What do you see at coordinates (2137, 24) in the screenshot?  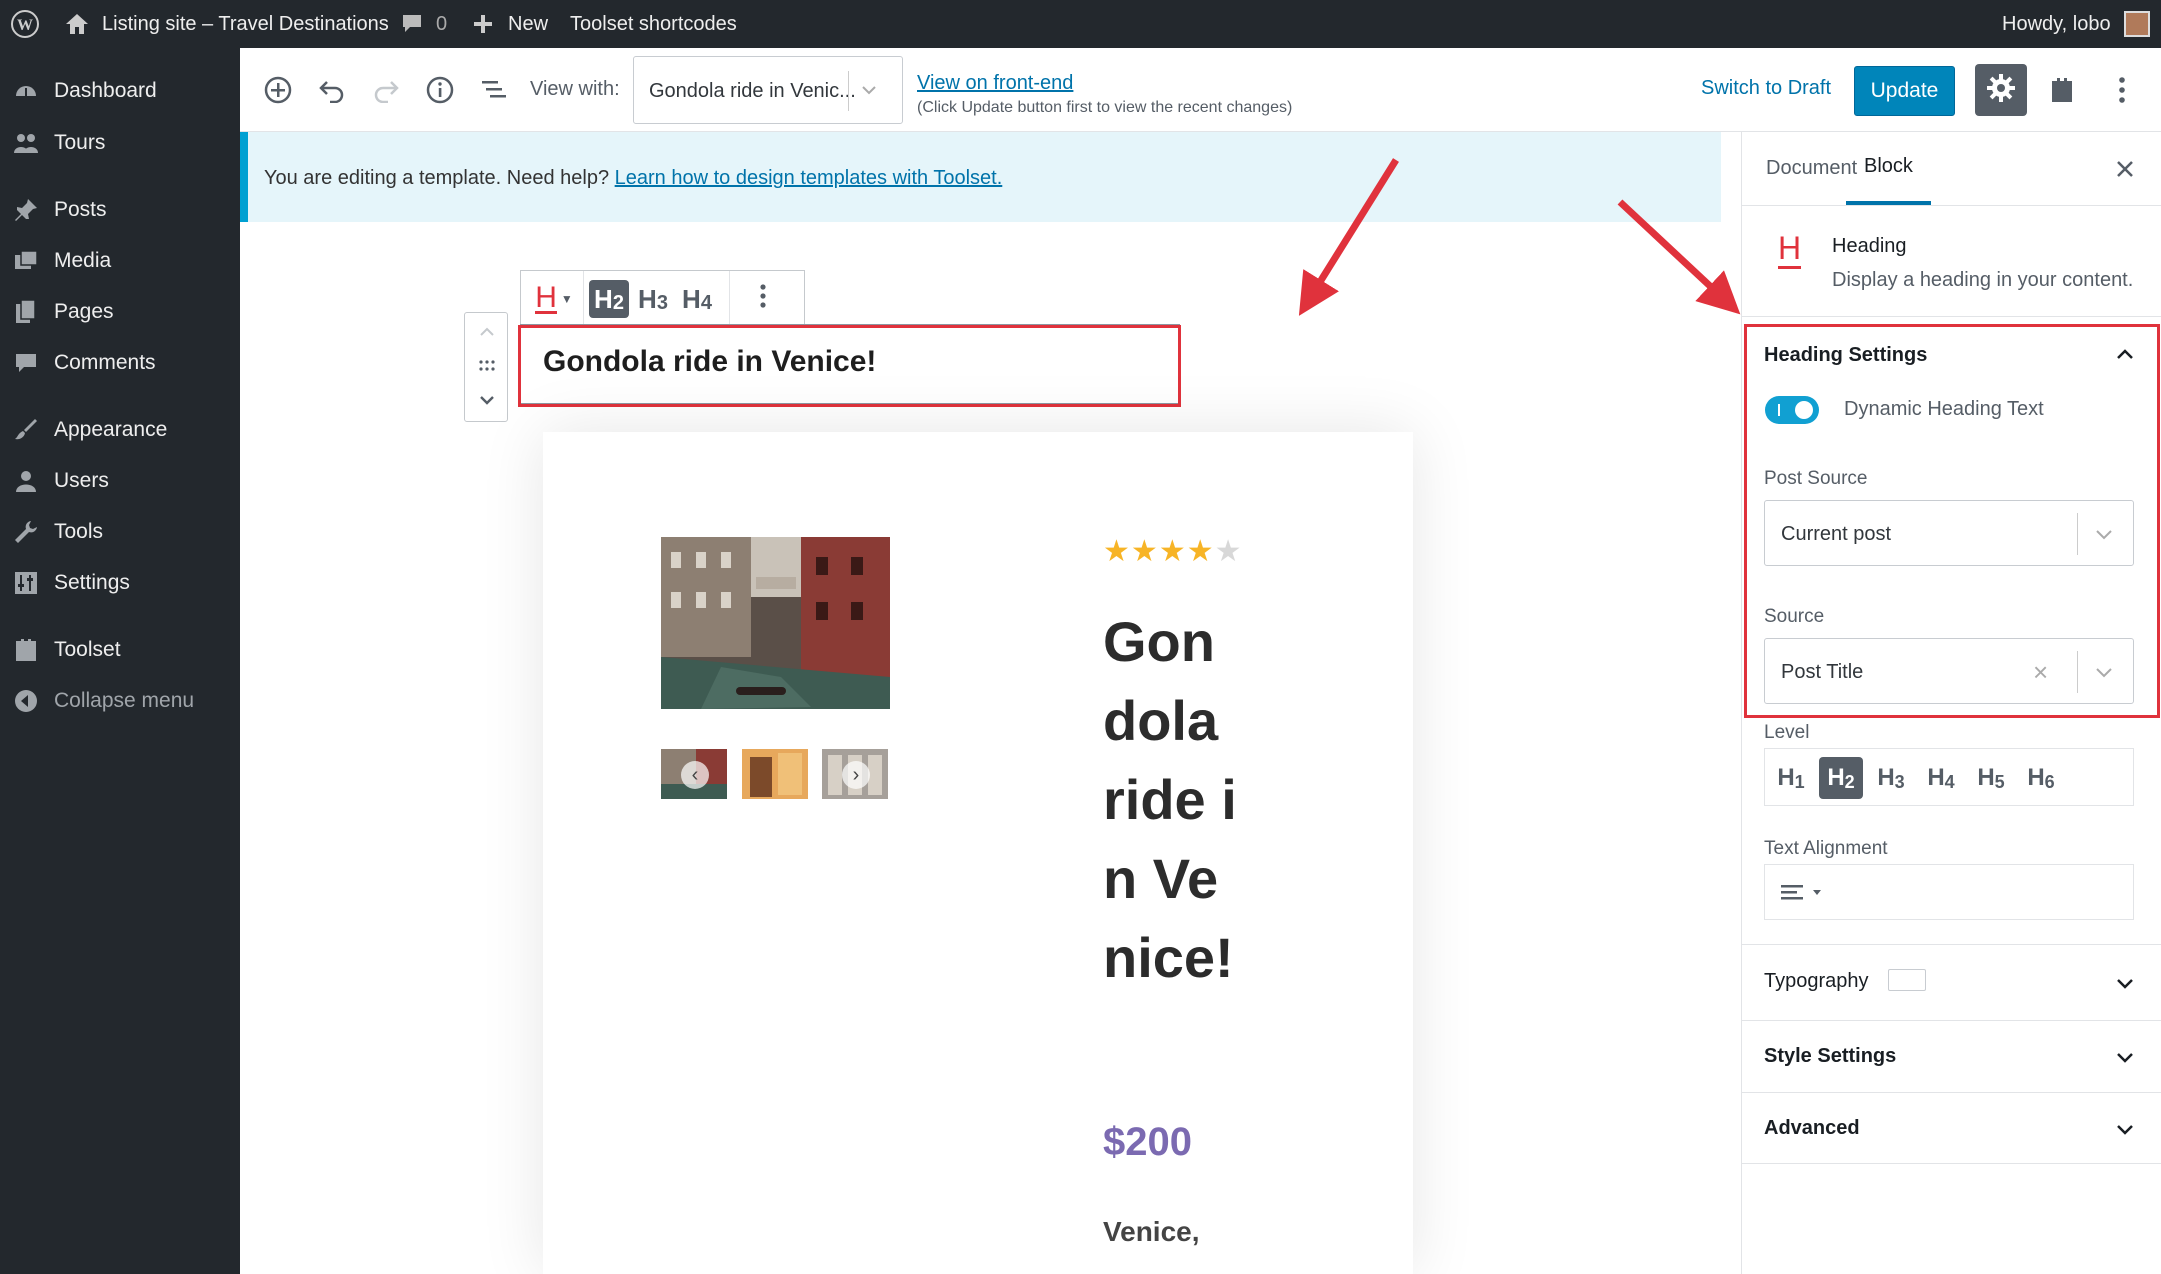 I see `avatar` at bounding box center [2137, 24].